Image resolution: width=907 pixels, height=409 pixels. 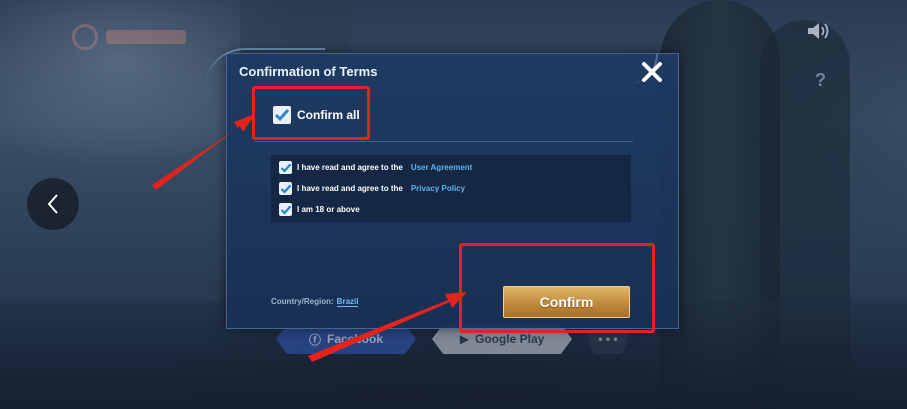 What do you see at coordinates (444, 141) in the screenshot?
I see `divider` at bounding box center [444, 141].